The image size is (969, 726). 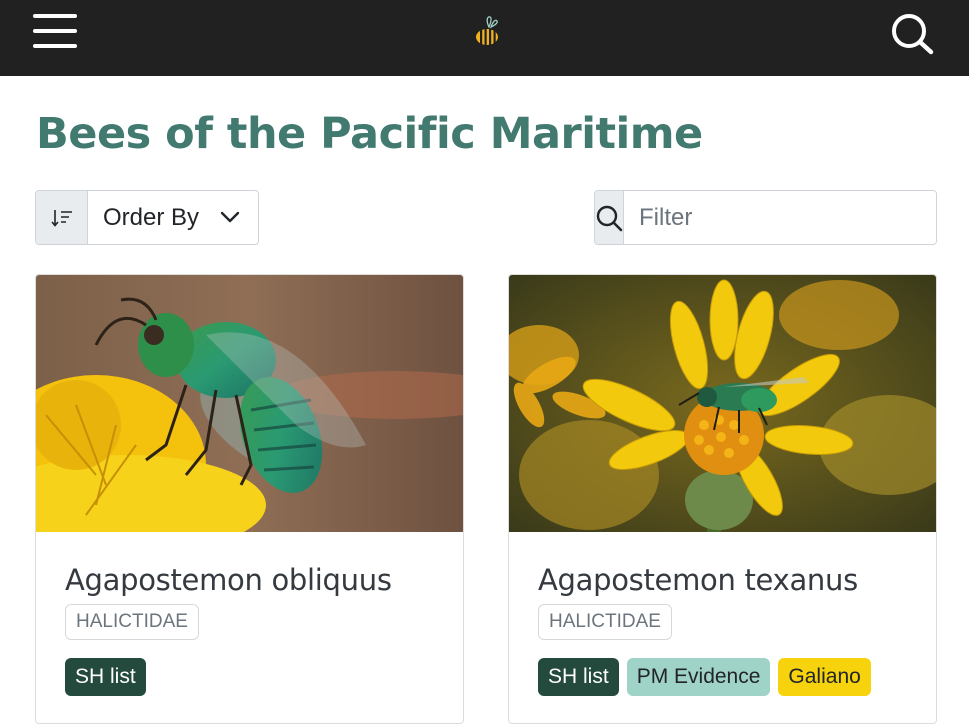 I want to click on filter-input, so click(x=780, y=217).